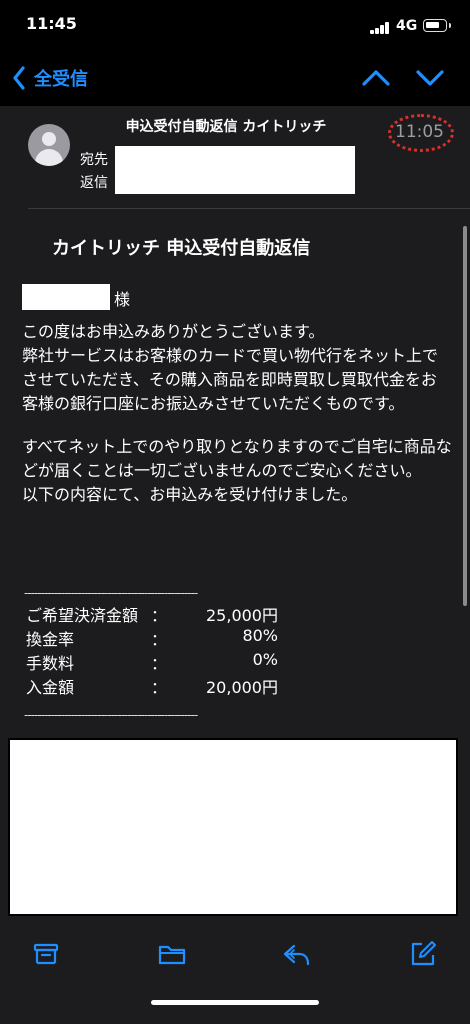 The height and width of the screenshot is (1024, 470). What do you see at coordinates (122, 299) in the screenshot?
I see `honorific: 様` at bounding box center [122, 299].